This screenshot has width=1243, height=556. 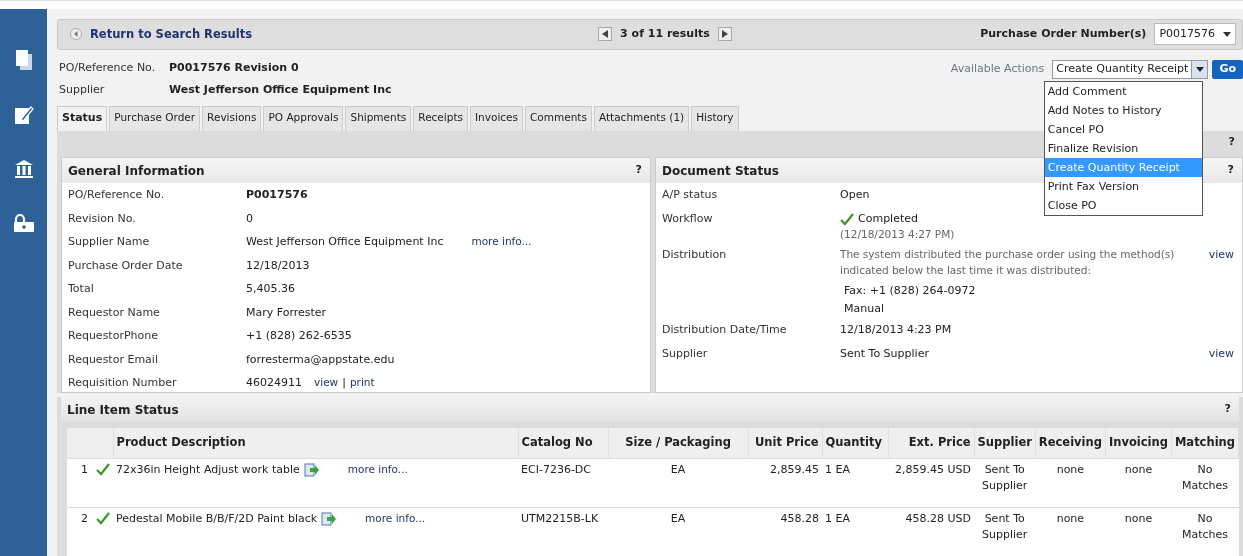 What do you see at coordinates (277, 195) in the screenshot?
I see `field-value: P0017576` at bounding box center [277, 195].